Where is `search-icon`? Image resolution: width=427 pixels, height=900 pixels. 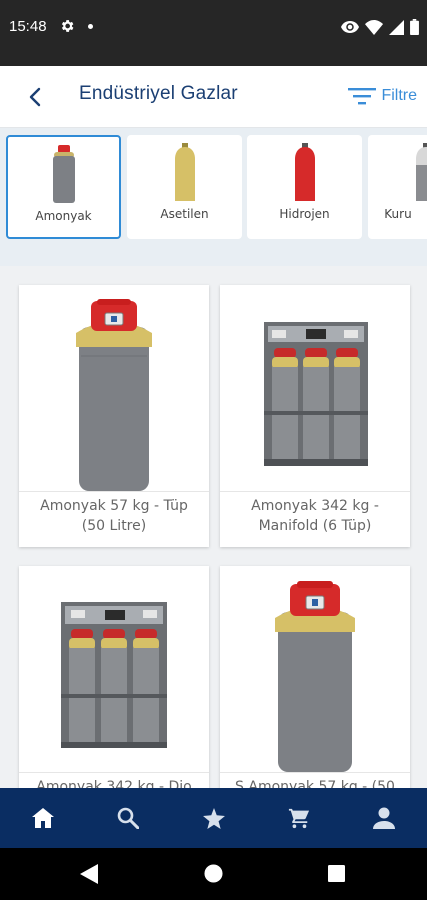
search-icon is located at coordinates (128, 818).